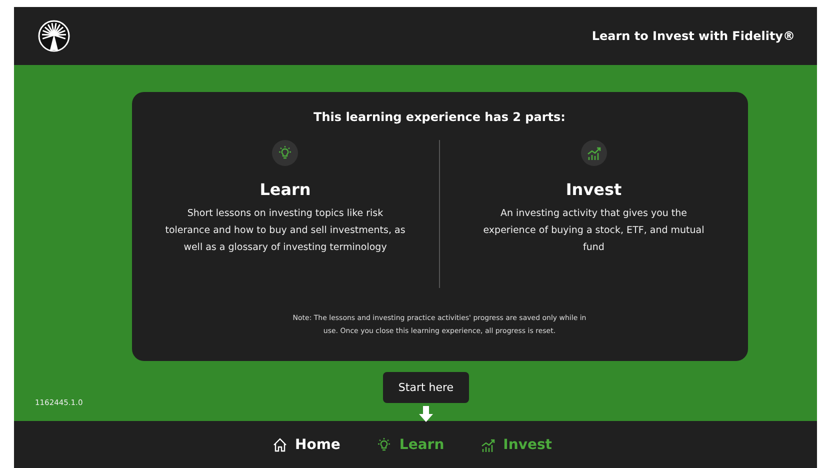 The width and height of the screenshot is (821, 468). What do you see at coordinates (693, 36) in the screenshot?
I see `app-title: Learn to Invest with Fidelity®` at bounding box center [693, 36].